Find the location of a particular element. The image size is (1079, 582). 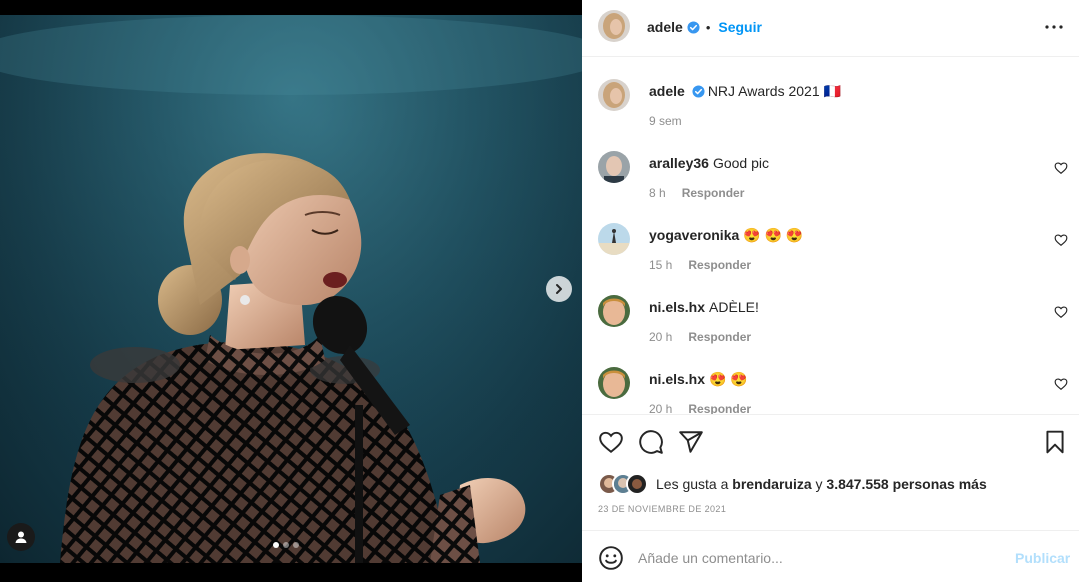

chevron-right-icon is located at coordinates (559, 289).